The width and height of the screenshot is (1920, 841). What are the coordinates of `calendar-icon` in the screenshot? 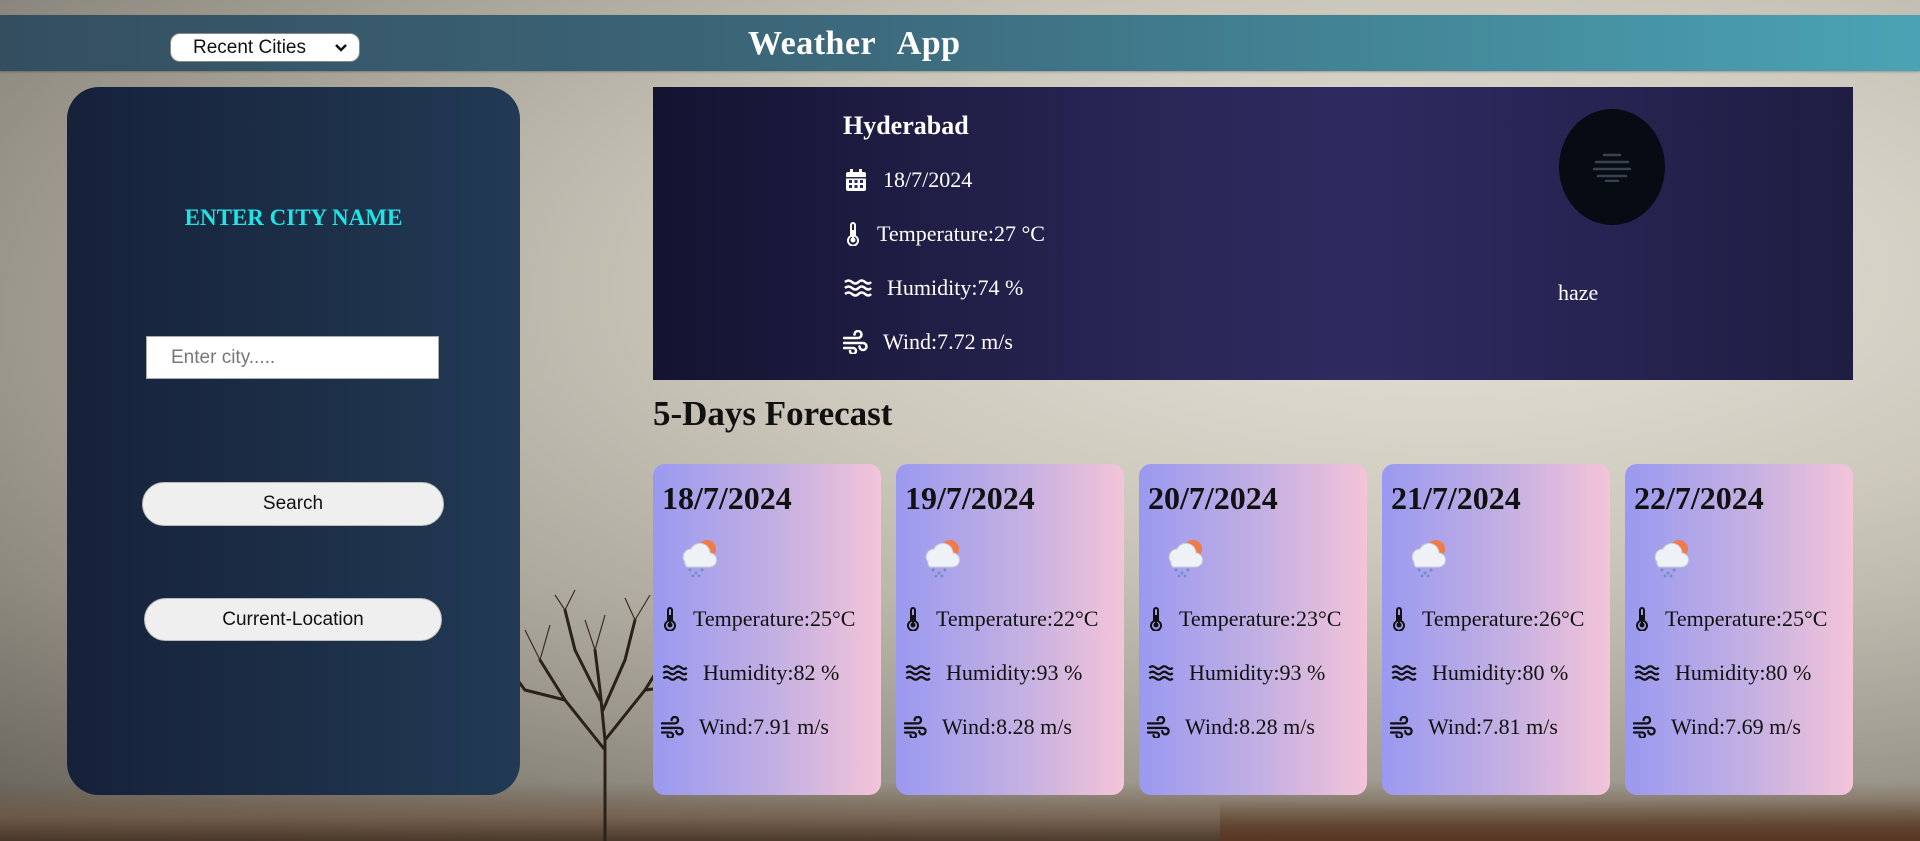 It's located at (856, 180).